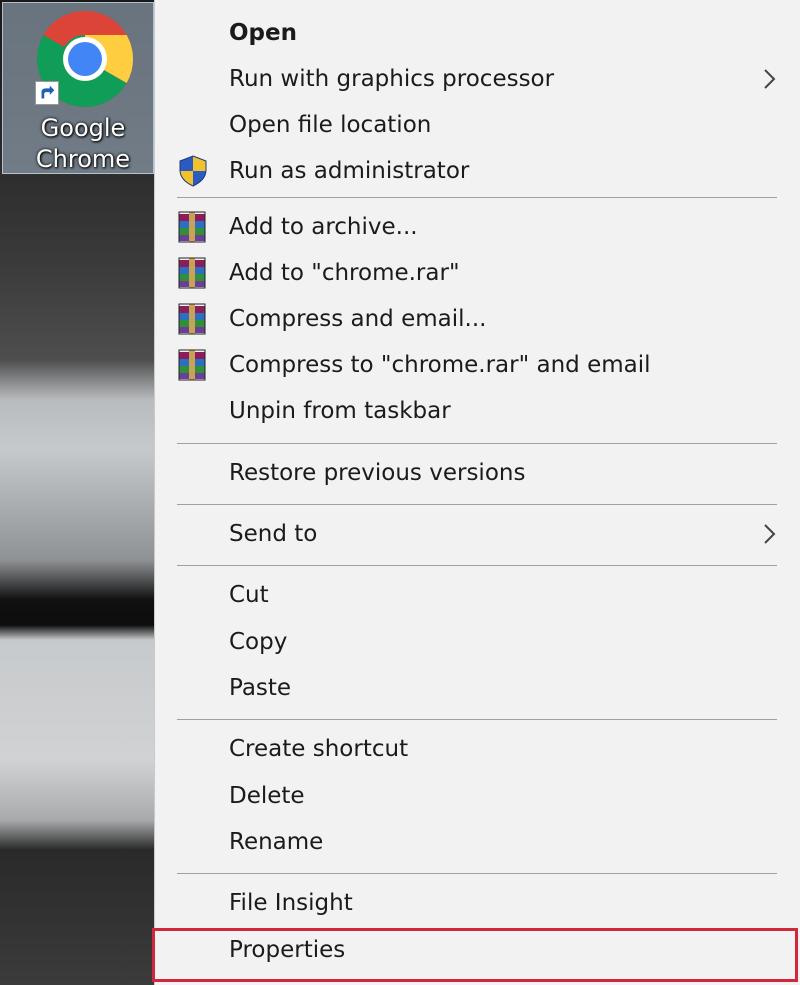 The width and height of the screenshot is (800, 985). Describe the element at coordinates (476, 903) in the screenshot. I see `menu-item-file-insight: File Insight` at that location.